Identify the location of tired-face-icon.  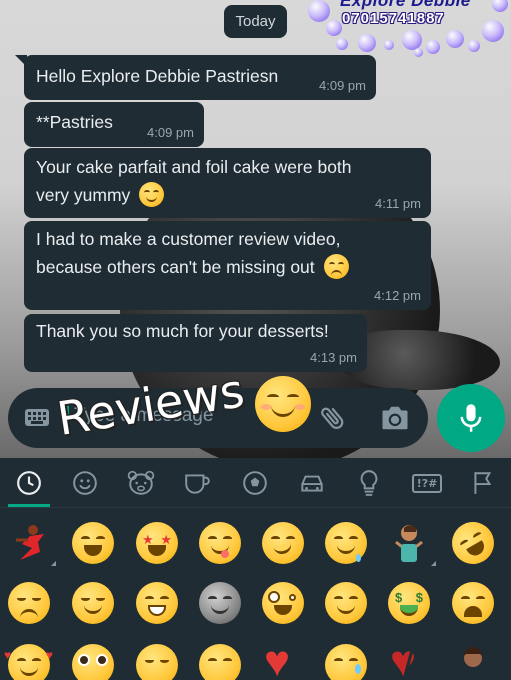
(220, 662).